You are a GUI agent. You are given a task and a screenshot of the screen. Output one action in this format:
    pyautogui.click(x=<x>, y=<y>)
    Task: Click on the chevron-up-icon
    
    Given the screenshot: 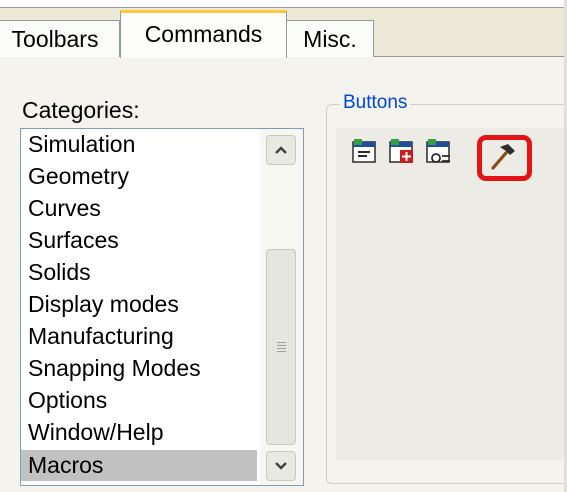 What is the action you would take?
    pyautogui.click(x=281, y=150)
    